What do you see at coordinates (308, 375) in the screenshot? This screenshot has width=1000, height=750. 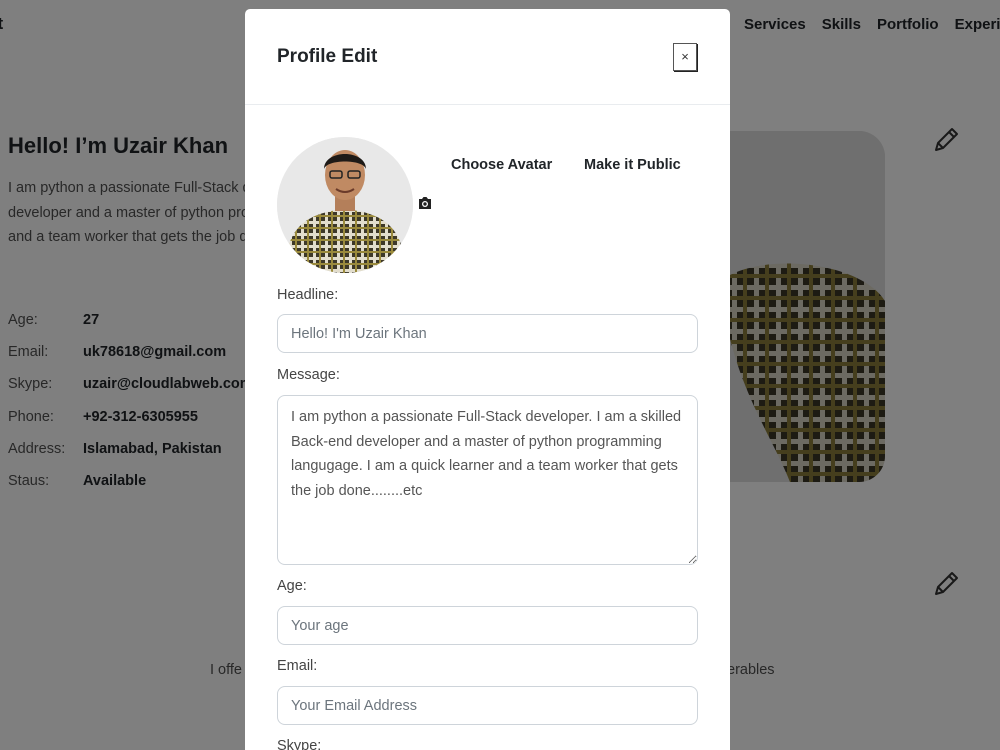 I see `message-label: Message:` at bounding box center [308, 375].